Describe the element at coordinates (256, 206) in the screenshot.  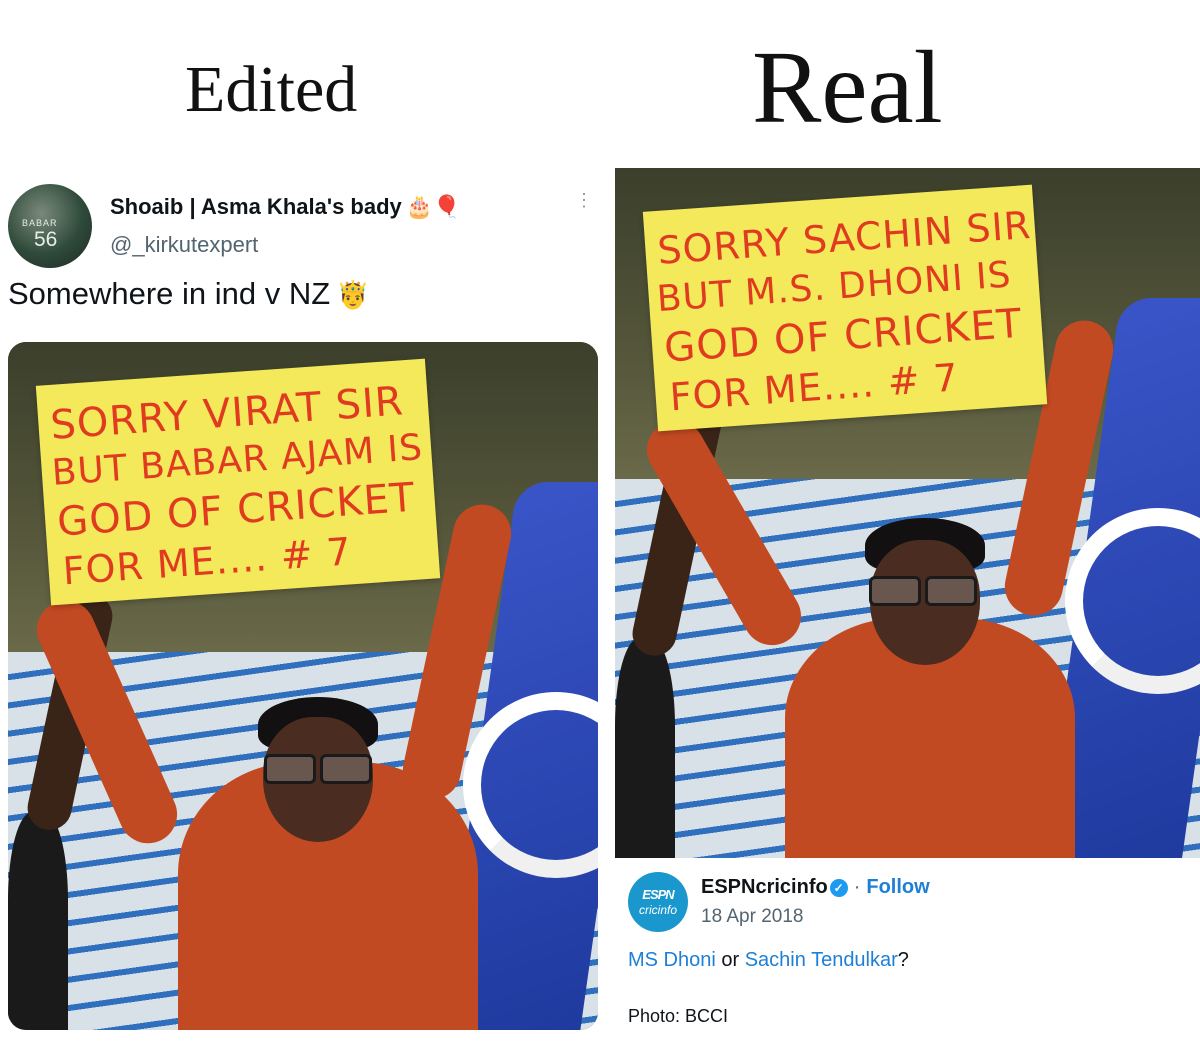
I see `display-name-text: Shoaib | Asma Khala's bady` at that location.